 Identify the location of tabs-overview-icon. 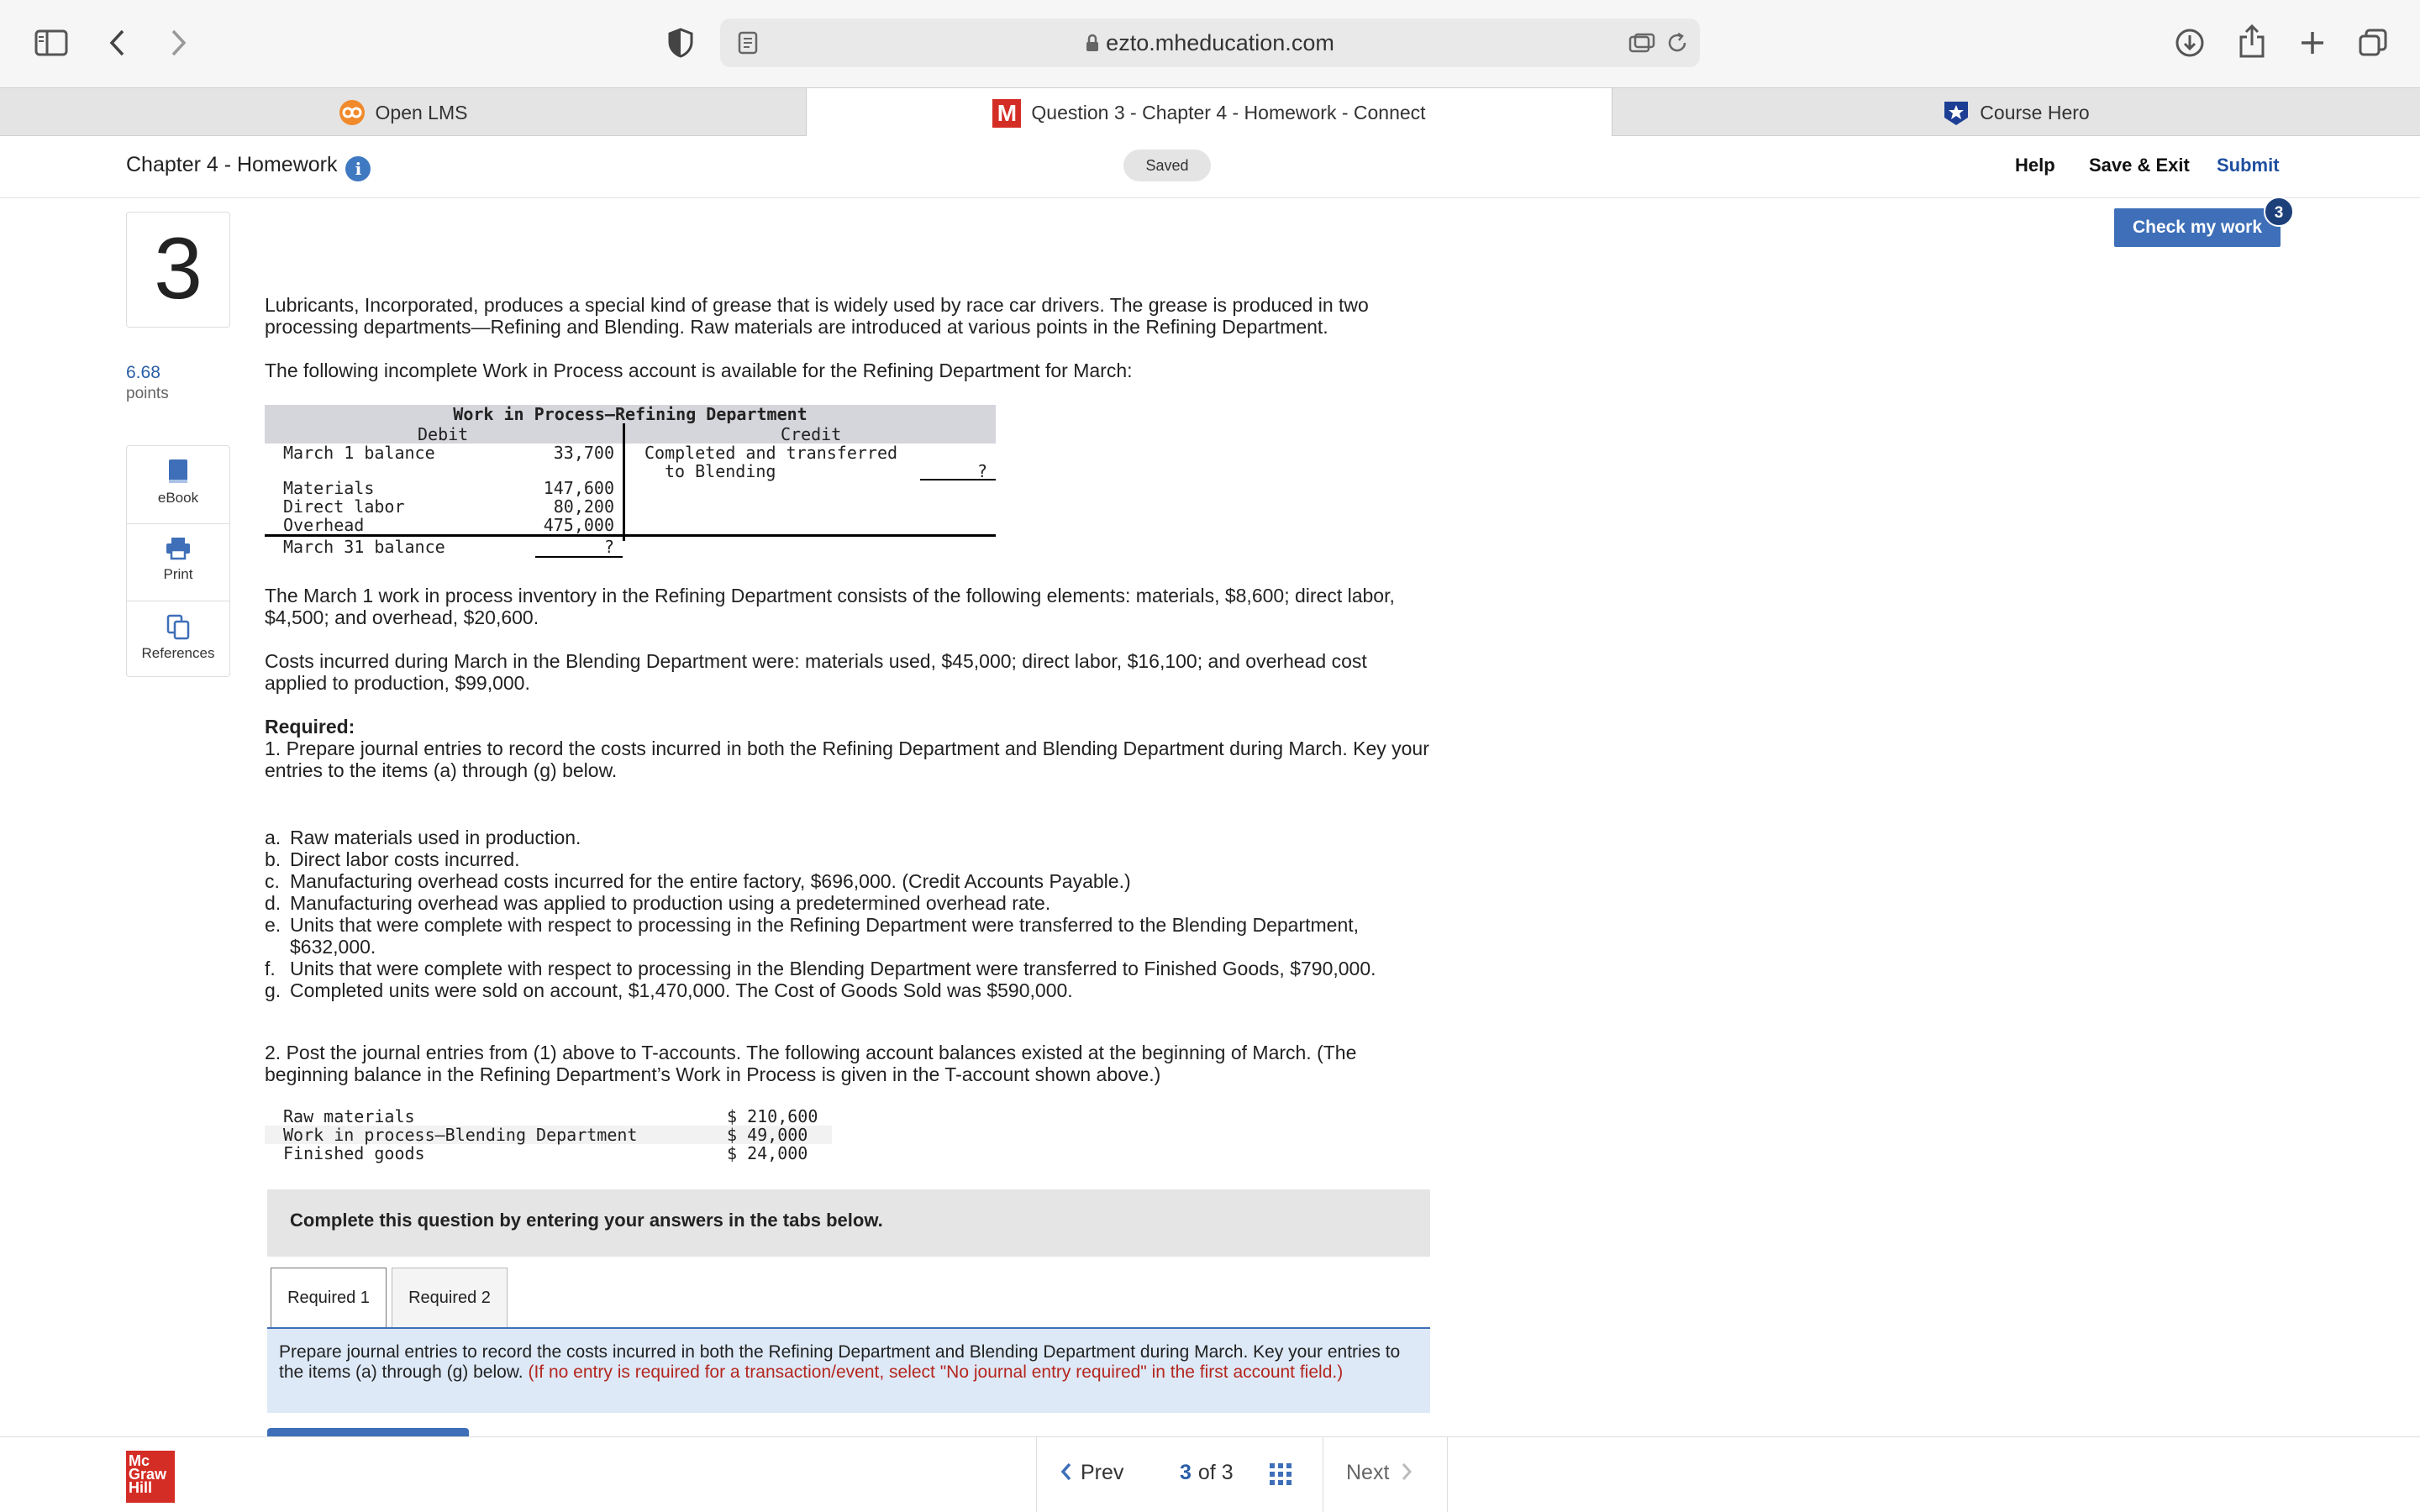
(1642, 43).